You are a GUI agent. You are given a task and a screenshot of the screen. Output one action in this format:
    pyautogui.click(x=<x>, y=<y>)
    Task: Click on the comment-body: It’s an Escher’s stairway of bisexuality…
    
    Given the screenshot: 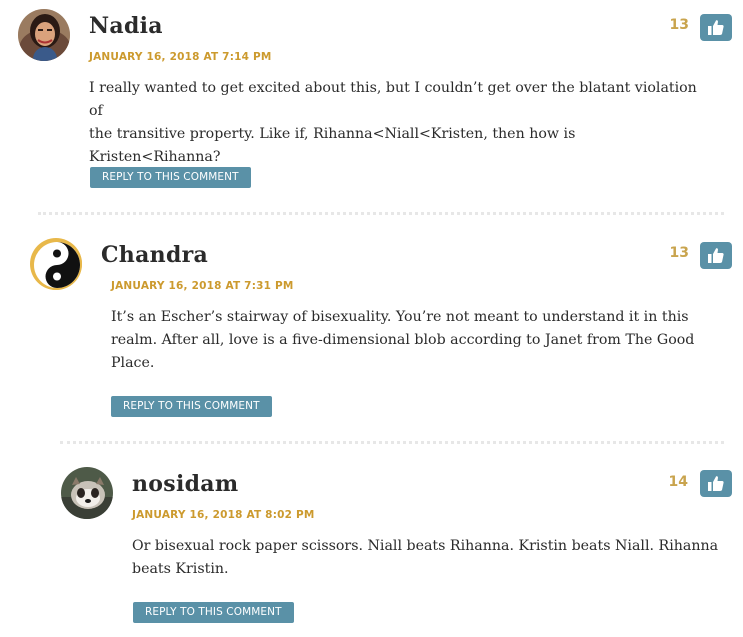 What is the action you would take?
    pyautogui.click(x=411, y=340)
    